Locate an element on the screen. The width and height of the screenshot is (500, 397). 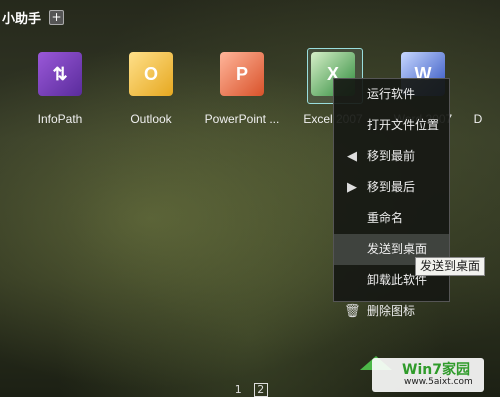
arrow-left-icon: ◀ is located at coordinates (352, 156).